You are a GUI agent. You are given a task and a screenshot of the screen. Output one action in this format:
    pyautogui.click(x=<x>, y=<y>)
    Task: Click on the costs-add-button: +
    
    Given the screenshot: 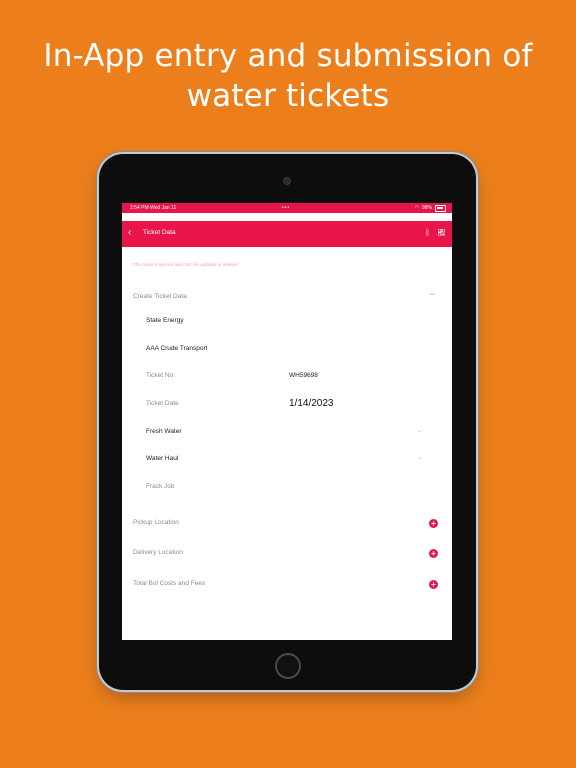 What is the action you would take?
    pyautogui.click(x=433, y=584)
    